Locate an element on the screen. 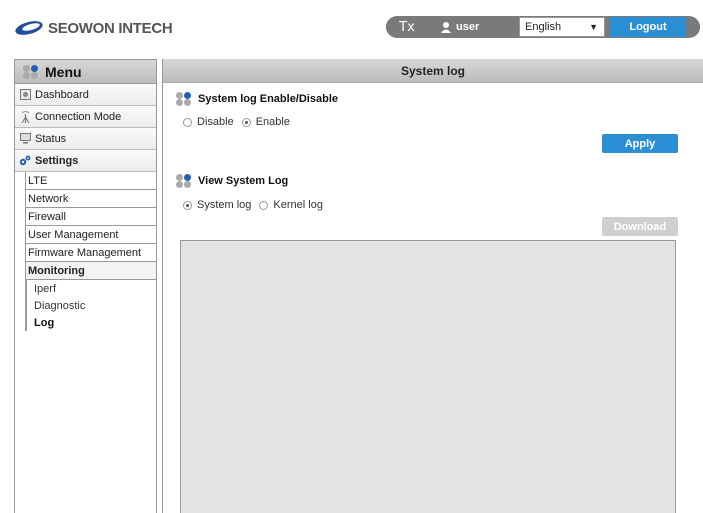 The image size is (703, 513). apply-button: Apply is located at coordinates (640, 143).